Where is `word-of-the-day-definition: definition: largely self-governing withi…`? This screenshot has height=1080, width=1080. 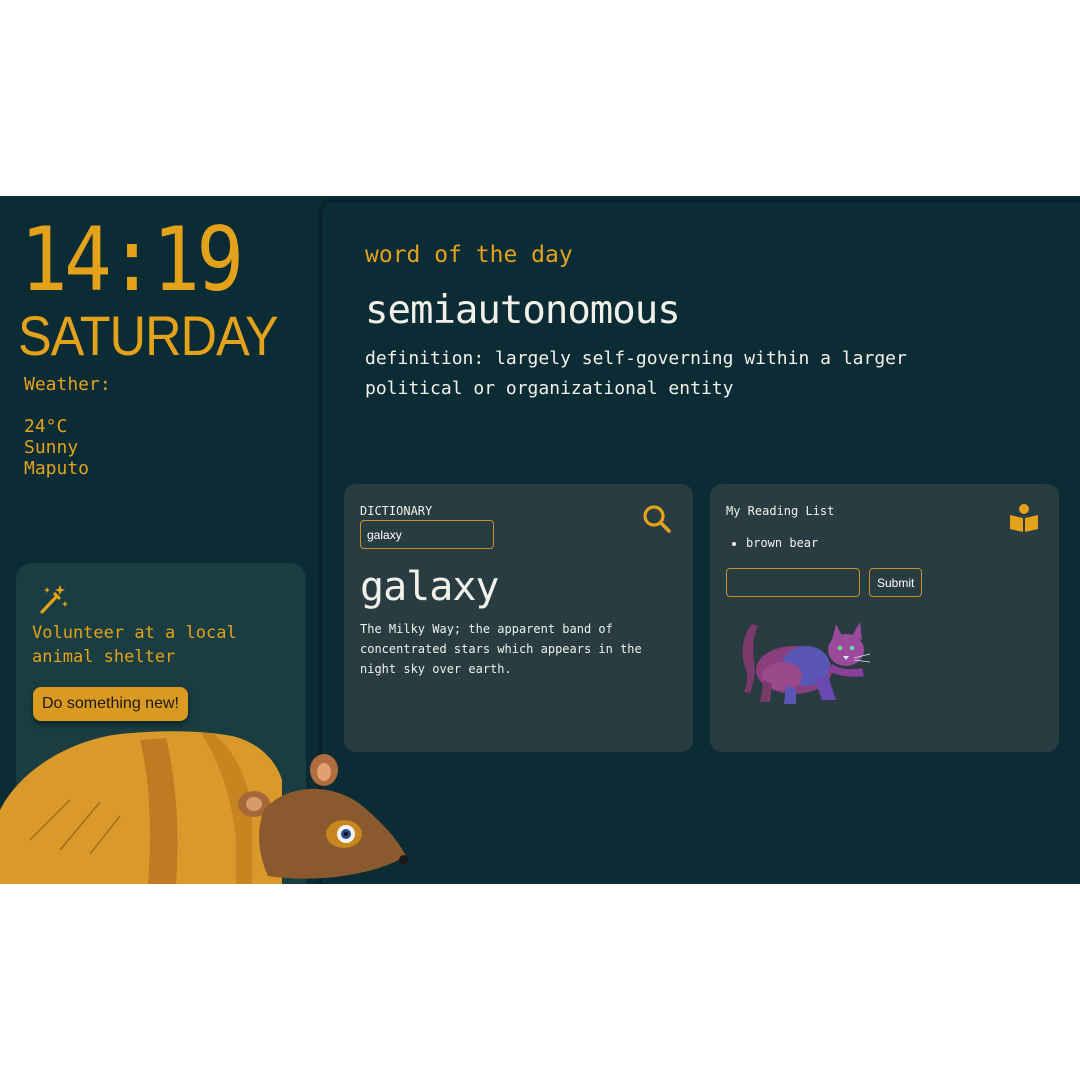 word-of-the-day-definition: definition: largely self-governing withi… is located at coordinates (636, 373).